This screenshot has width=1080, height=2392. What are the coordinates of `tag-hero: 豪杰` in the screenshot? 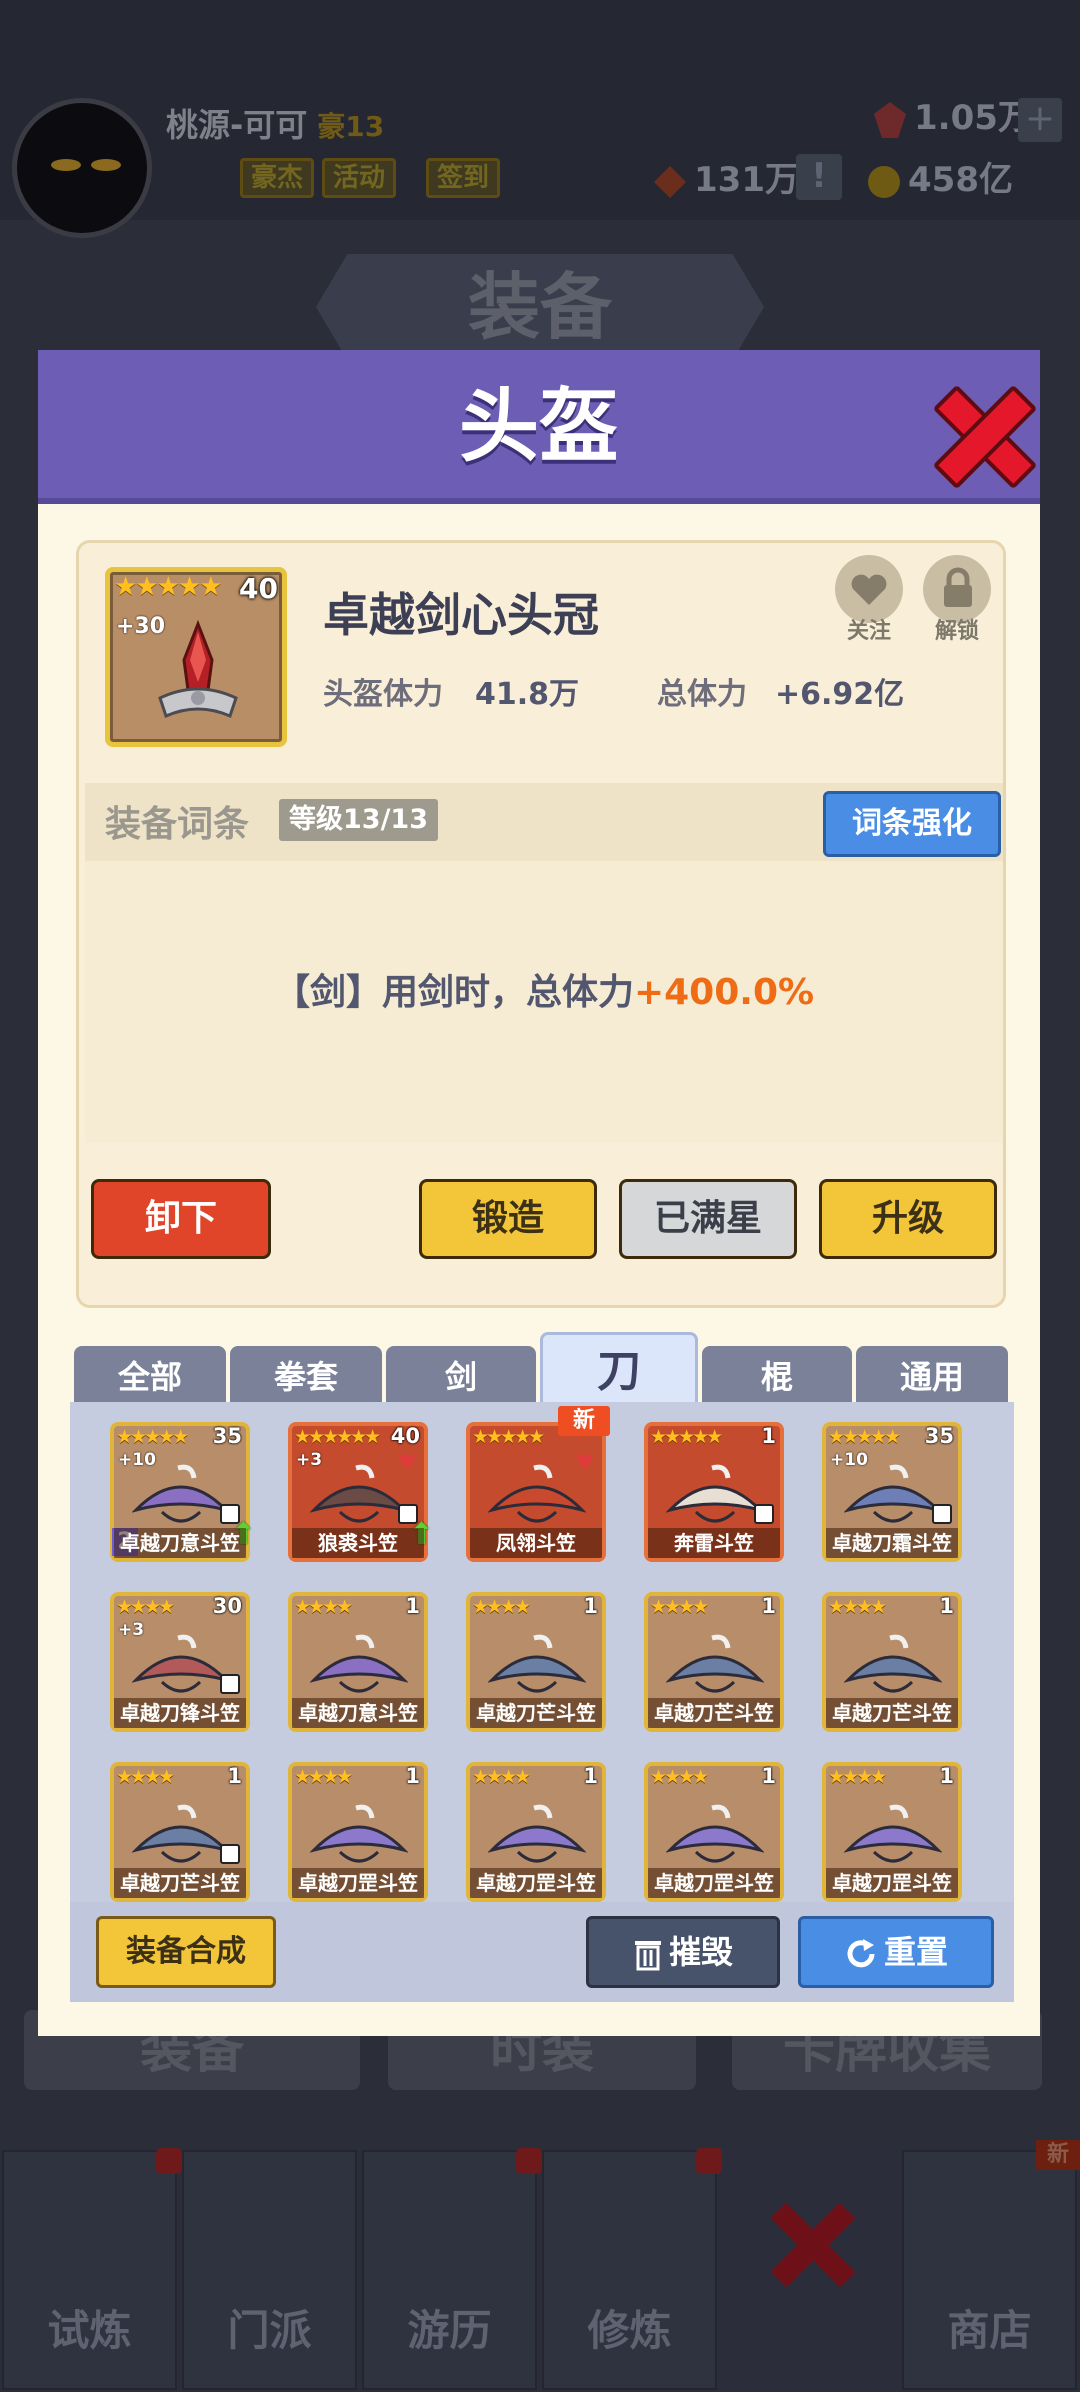 It's located at (277, 178).